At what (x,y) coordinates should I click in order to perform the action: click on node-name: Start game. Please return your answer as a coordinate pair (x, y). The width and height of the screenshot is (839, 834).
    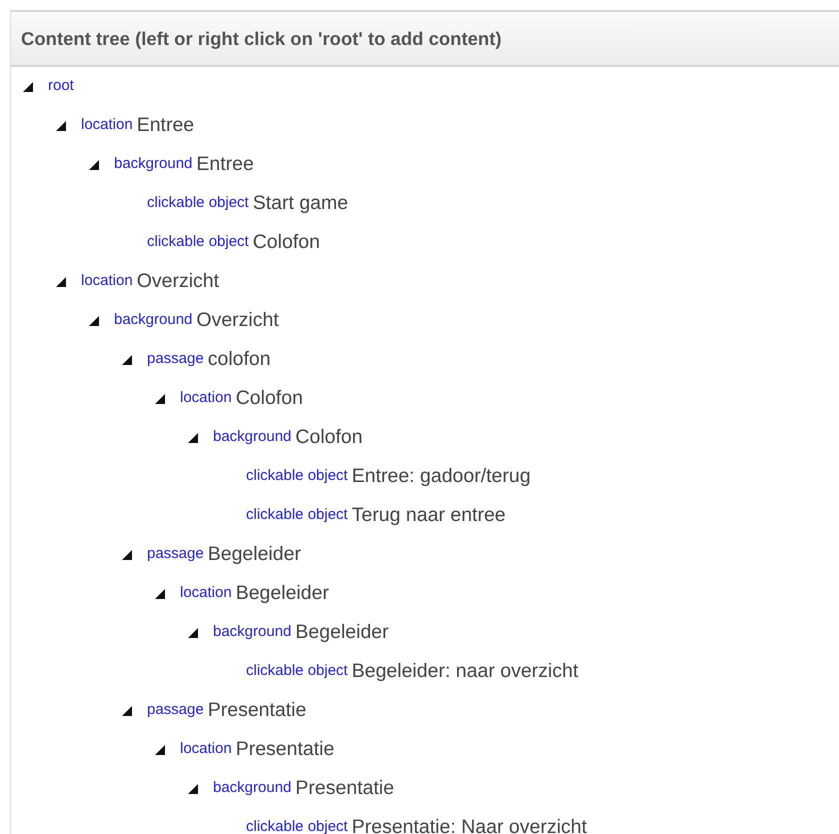
    Looking at the image, I should click on (300, 203).